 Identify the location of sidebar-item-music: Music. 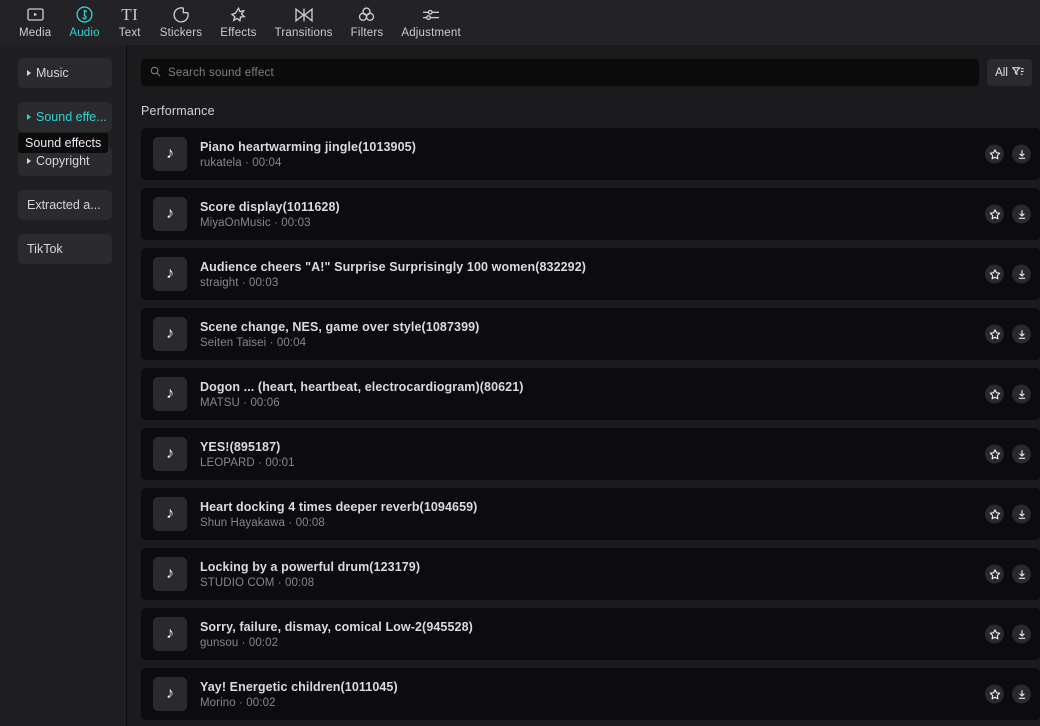
(65, 73).